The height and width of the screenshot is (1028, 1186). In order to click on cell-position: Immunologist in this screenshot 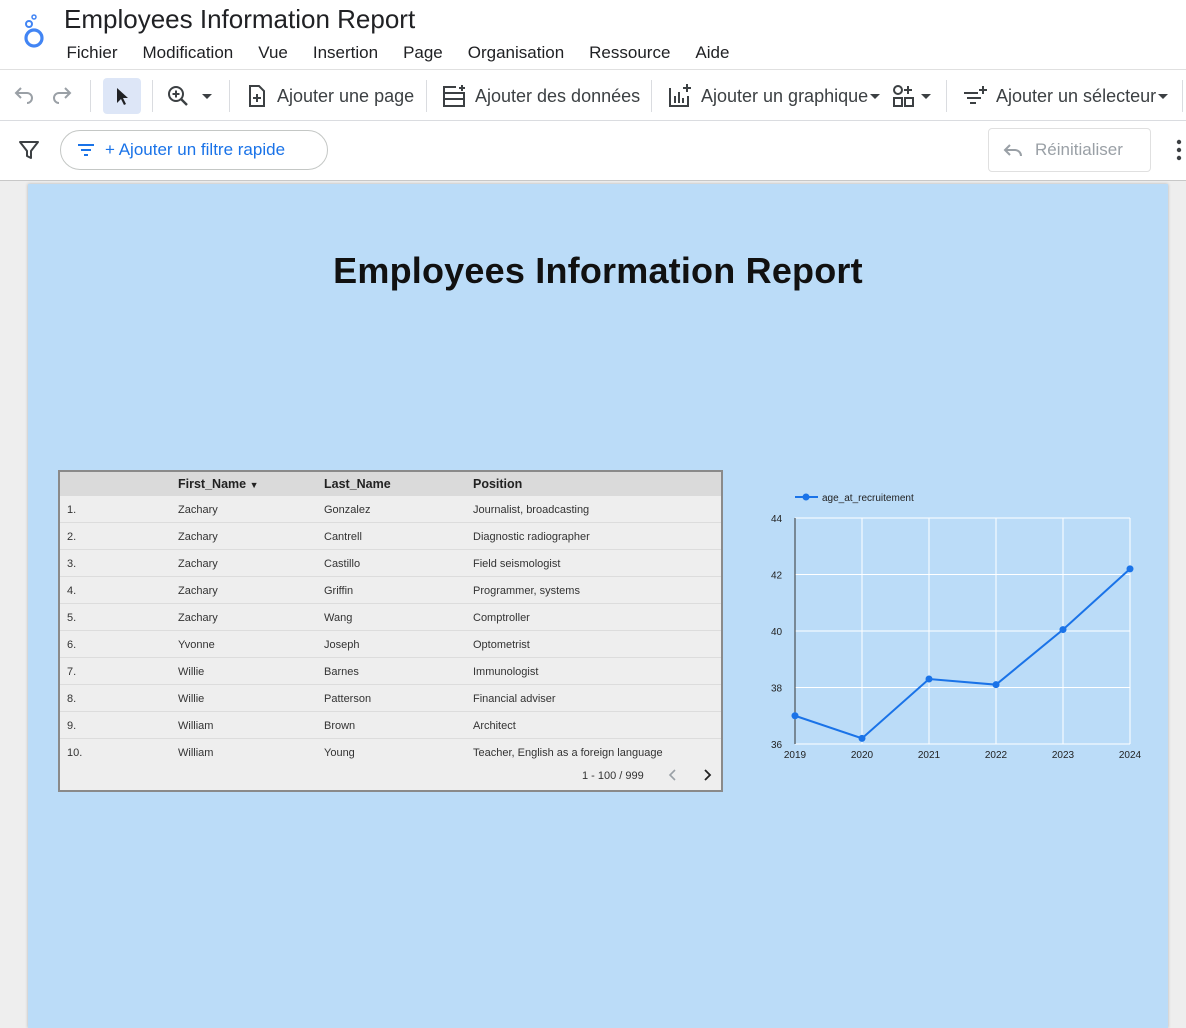, I will do `click(506, 672)`.